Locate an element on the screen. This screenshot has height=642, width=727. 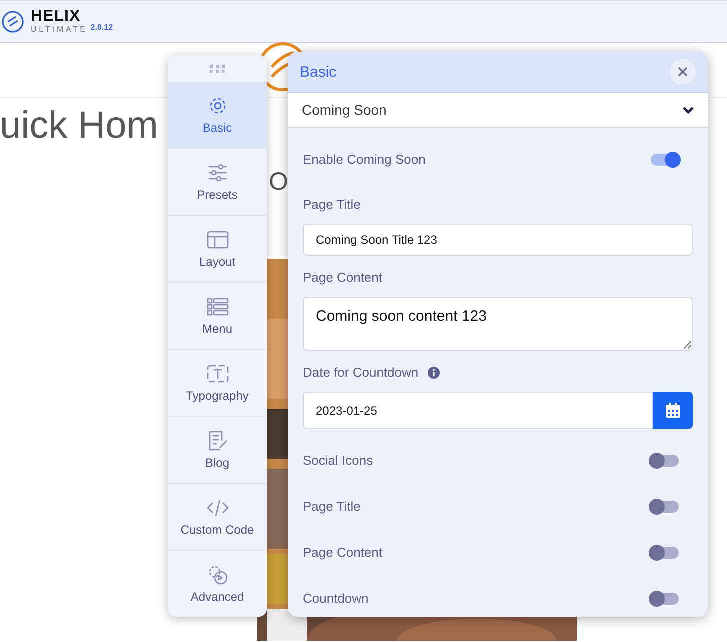
sidebar-item: Layout is located at coordinates (217, 249).